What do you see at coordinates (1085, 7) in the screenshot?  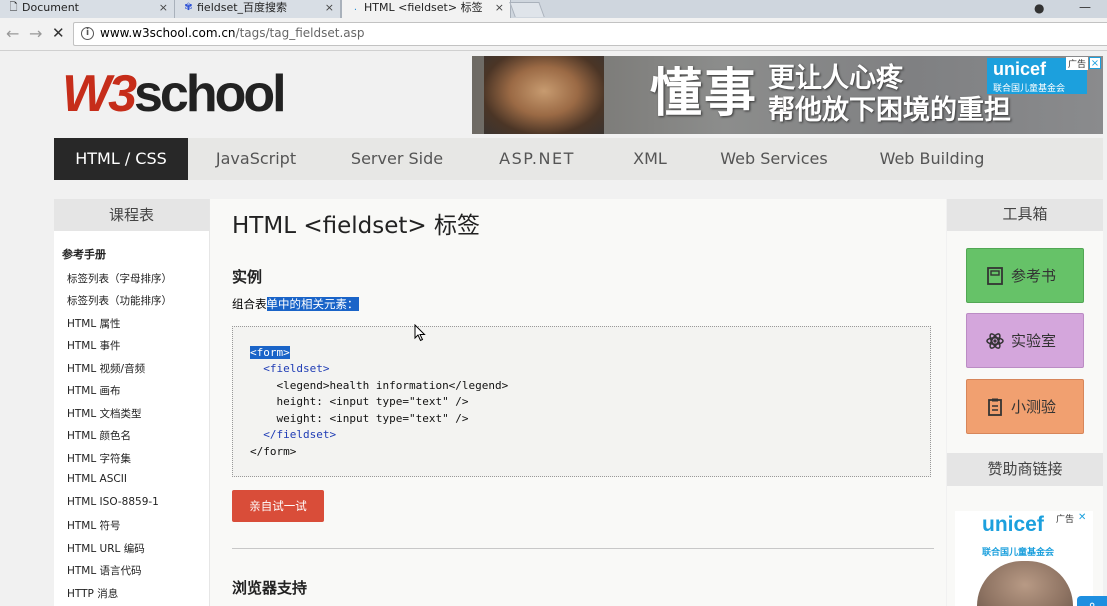 I see `minimize-icon: —` at bounding box center [1085, 7].